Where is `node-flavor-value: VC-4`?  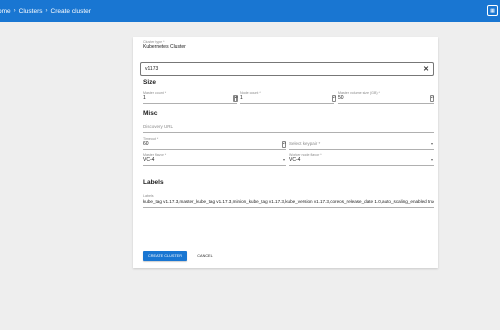
node-flavor-value: VC-4 is located at coordinates (295, 160).